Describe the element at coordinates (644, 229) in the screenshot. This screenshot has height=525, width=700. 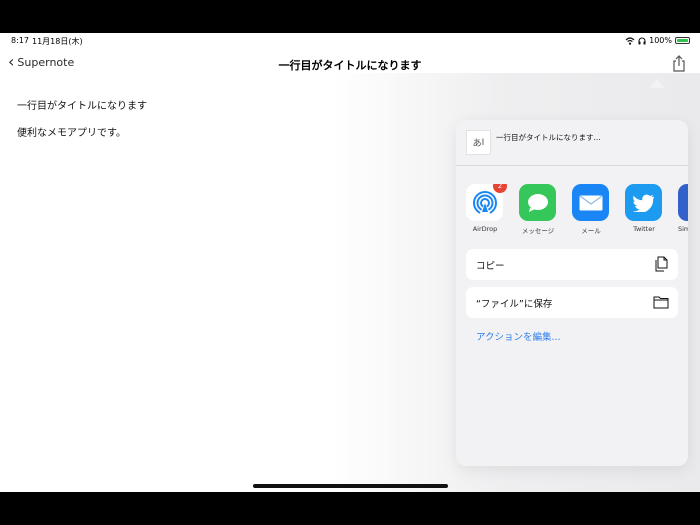
I see `app-label-twitter: Twitter` at that location.